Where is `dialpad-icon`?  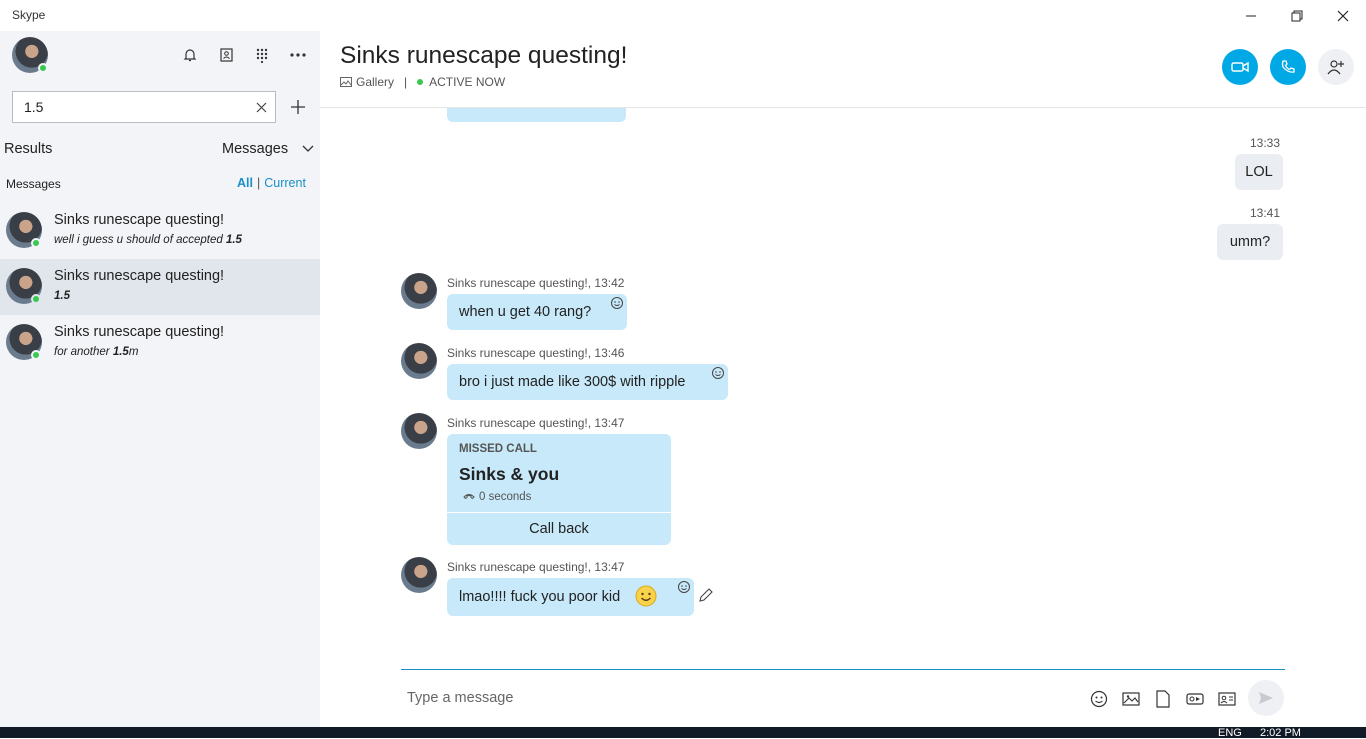
dialpad-icon is located at coordinates (262, 55).